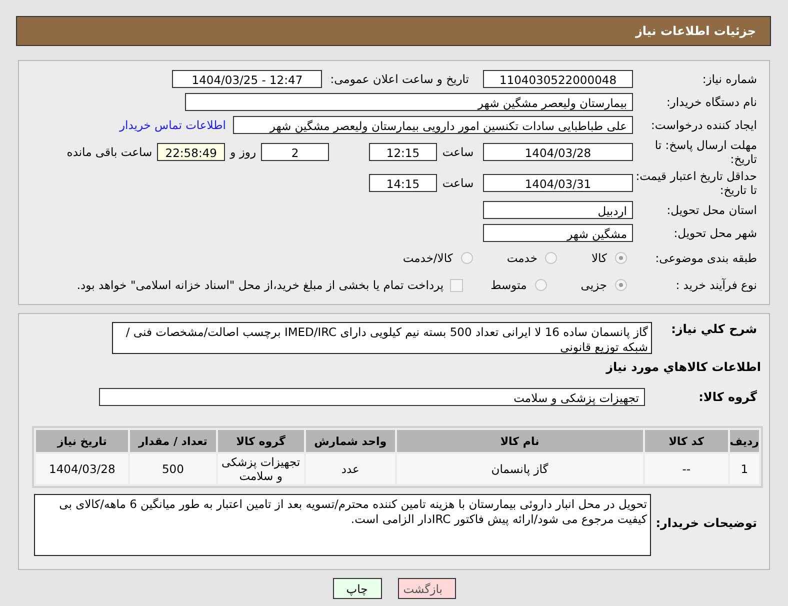 The image size is (788, 606). I want to click on table-cell: گاز پانسمان, so click(519, 469).